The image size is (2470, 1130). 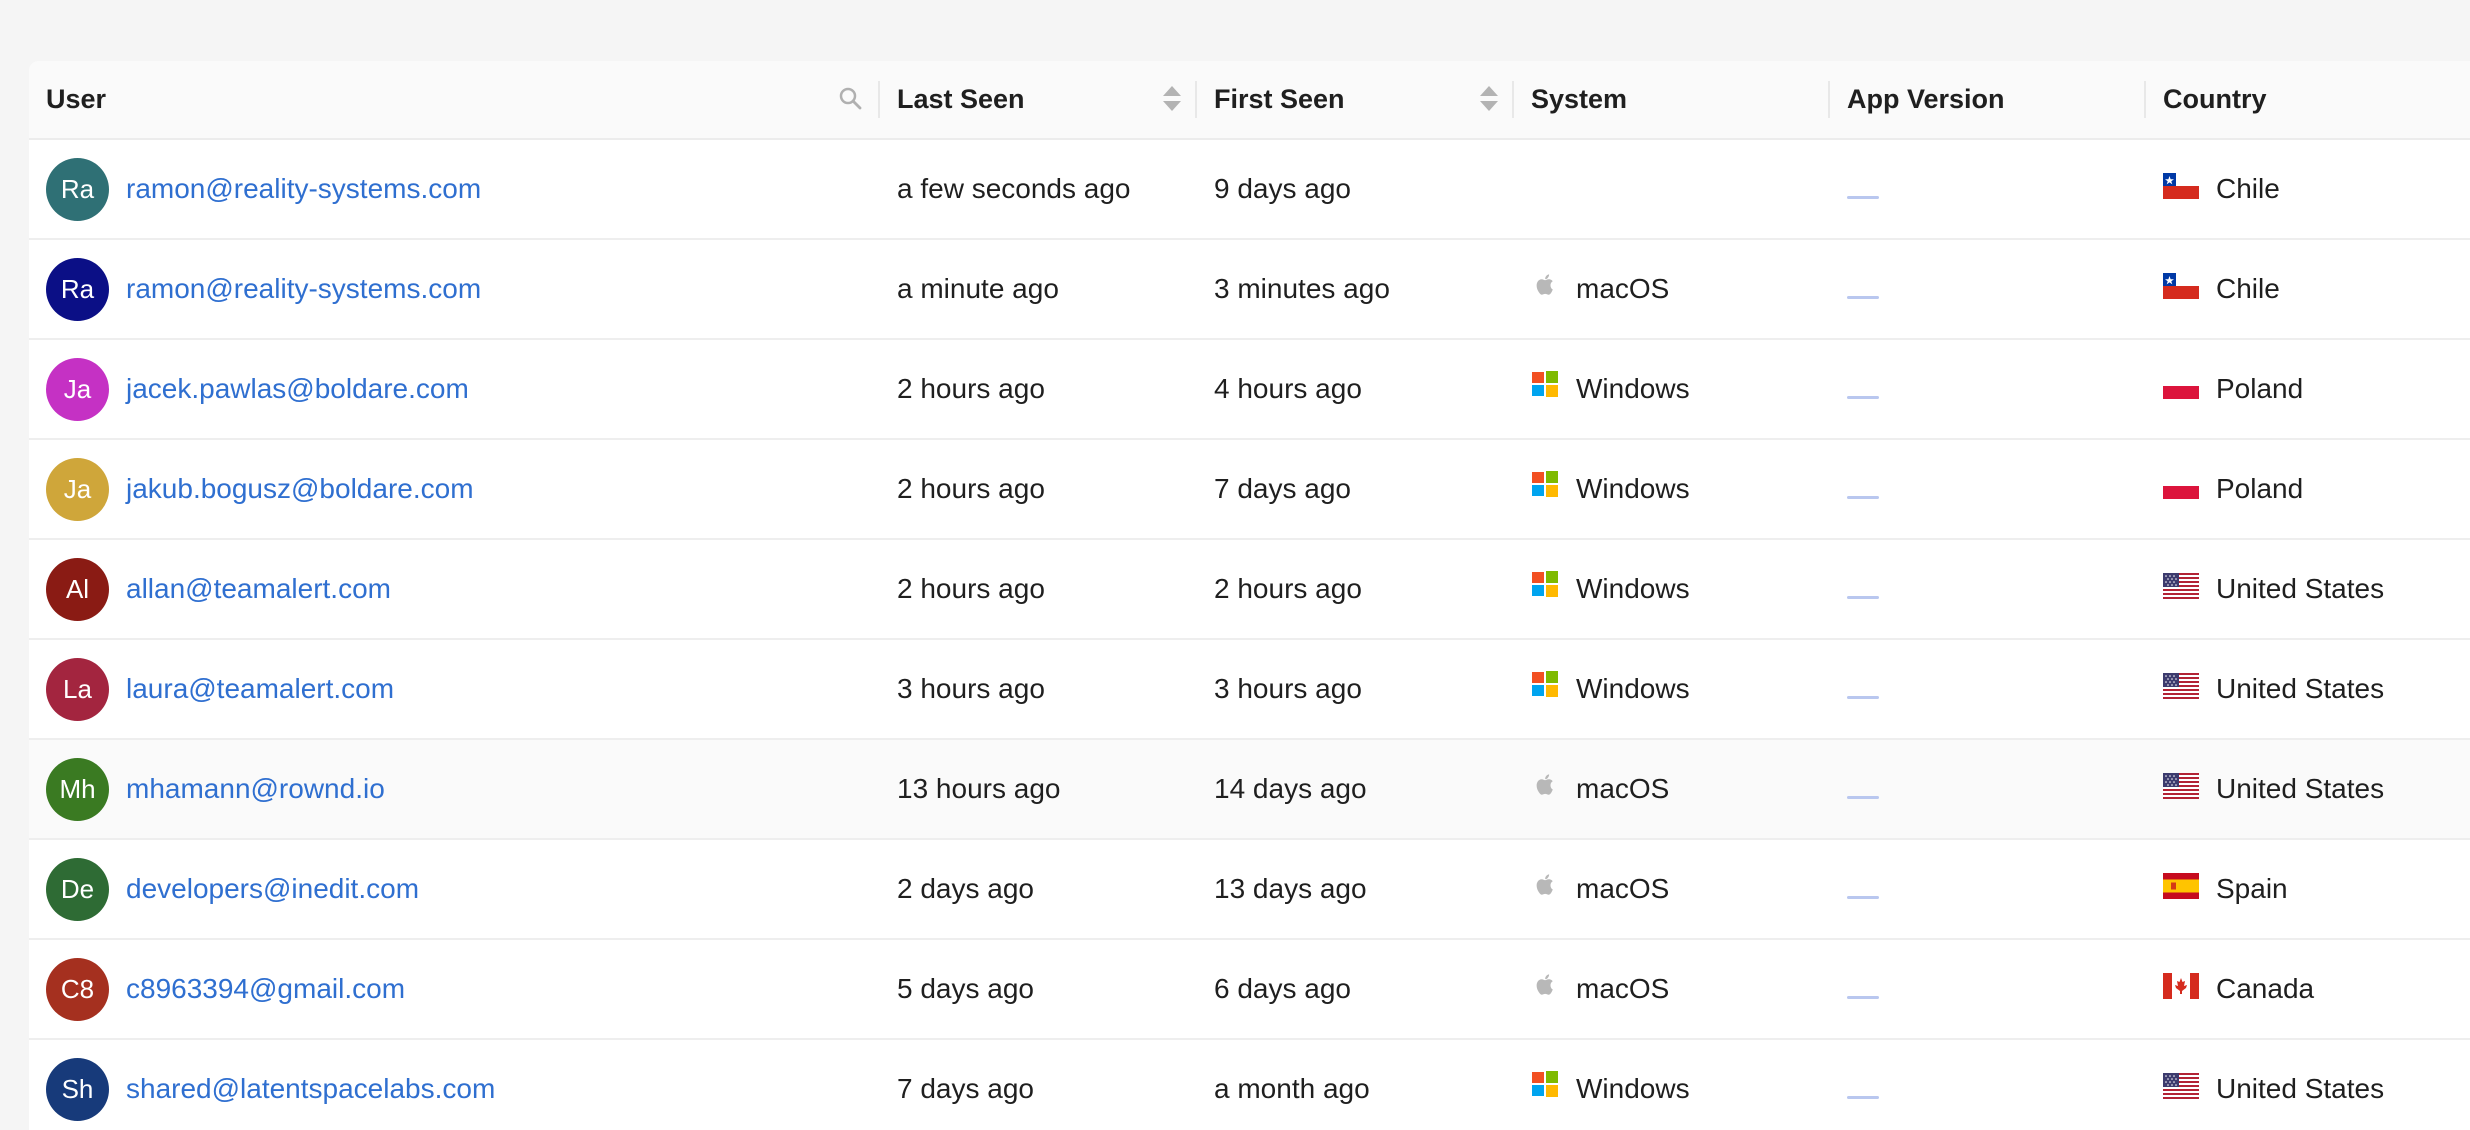 What do you see at coordinates (300, 489) in the screenshot?
I see `user-email-link: jakub.bogusz@boldare.com` at bounding box center [300, 489].